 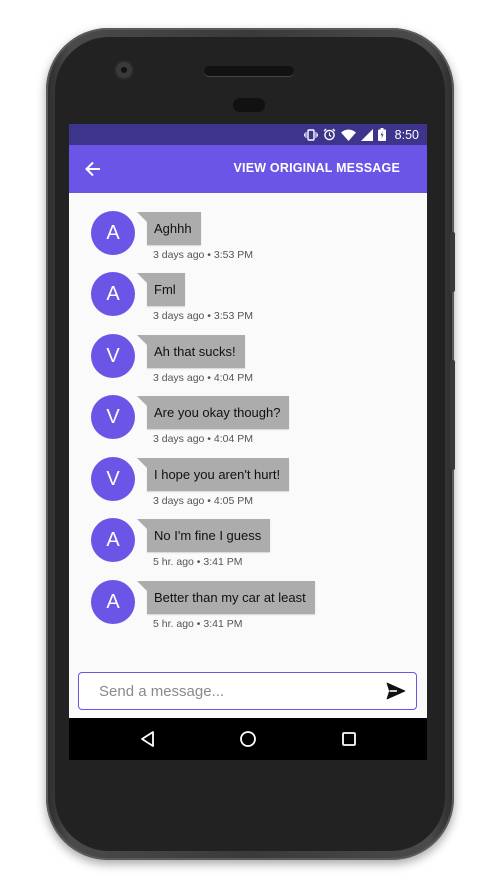 I want to click on earpiece-speaker, so click(x=249, y=71).